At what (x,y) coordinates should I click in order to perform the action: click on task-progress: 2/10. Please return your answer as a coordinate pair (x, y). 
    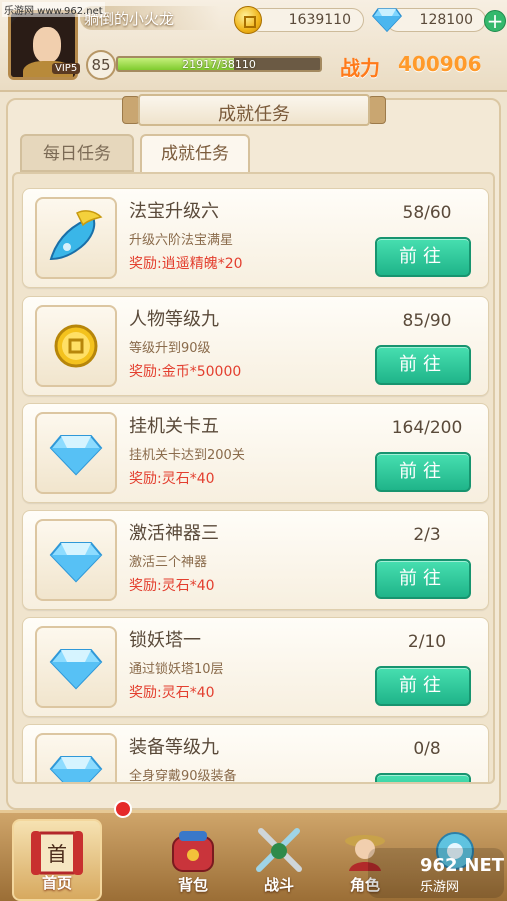
    Looking at the image, I should click on (427, 642).